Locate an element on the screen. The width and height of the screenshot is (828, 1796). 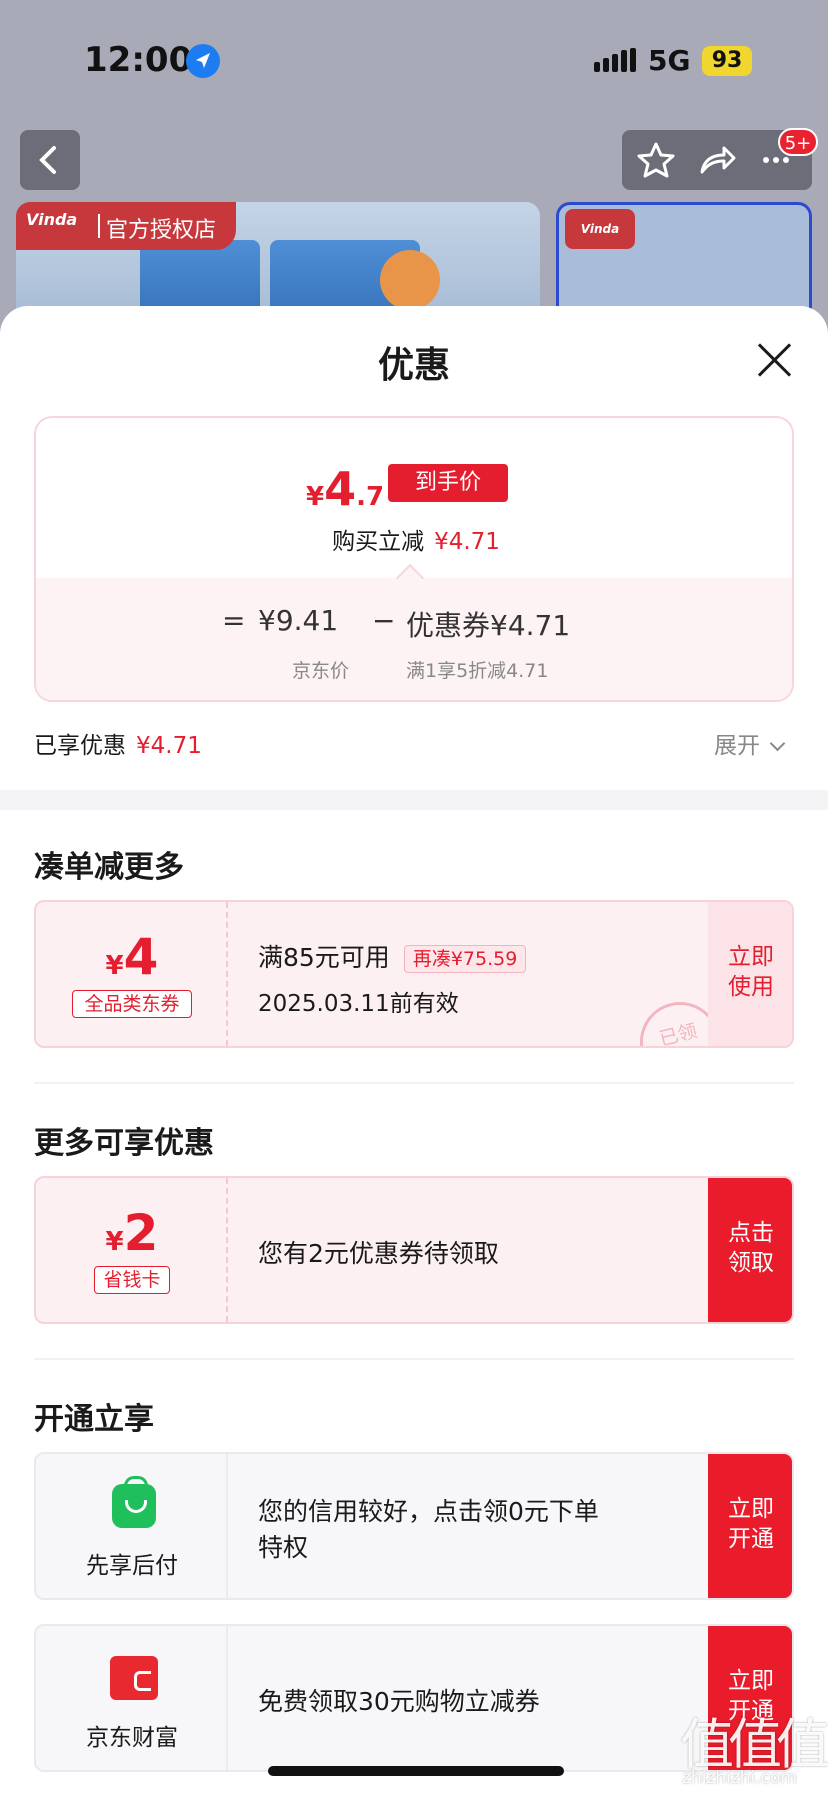
instant-saving-line: 购买立减 ¥4.71 is located at coordinates (414, 539).